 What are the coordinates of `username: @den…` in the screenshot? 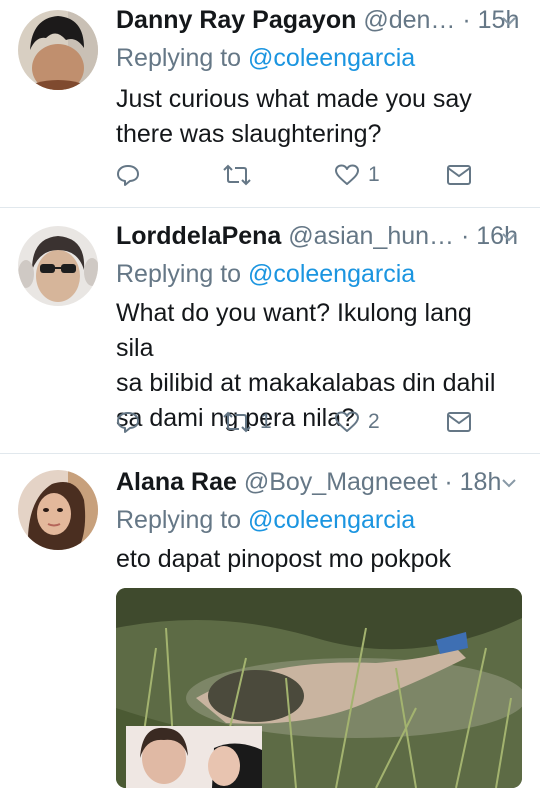 It's located at (409, 20).